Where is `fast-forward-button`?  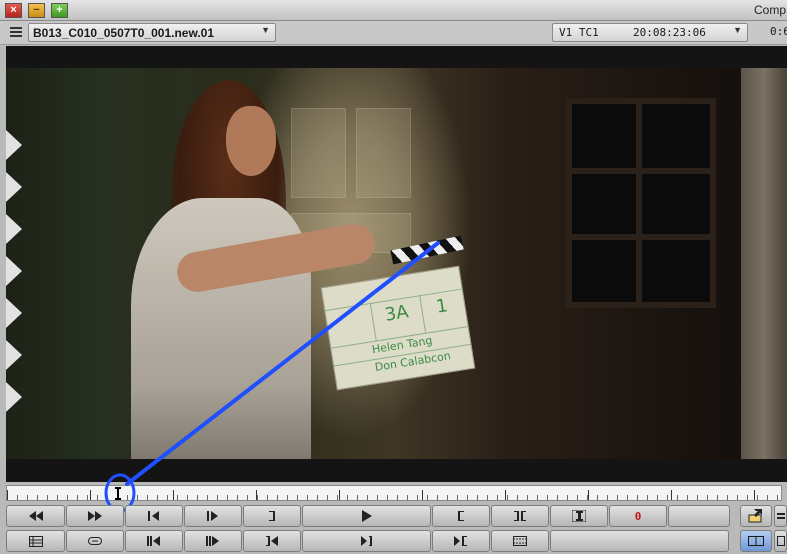
fast-forward-button is located at coordinates (95, 516).